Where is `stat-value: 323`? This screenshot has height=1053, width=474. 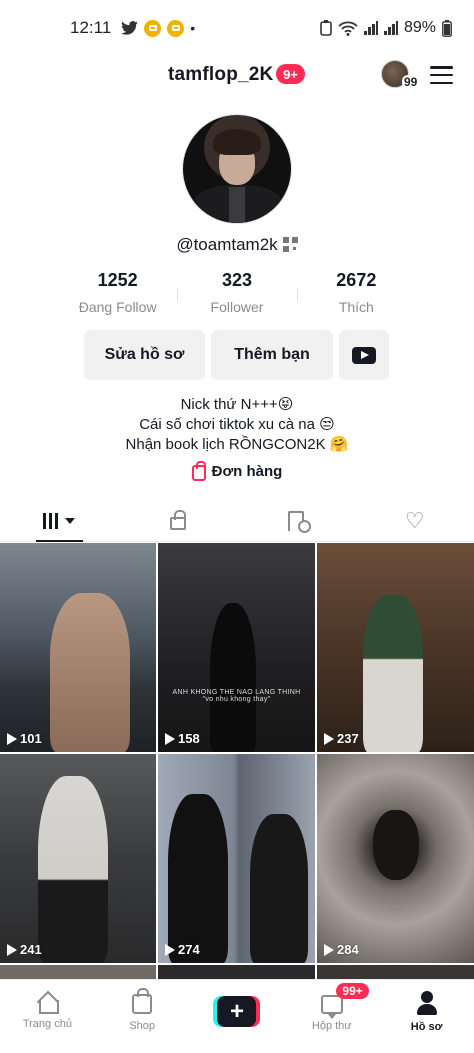
stat-value: 323 is located at coordinates (237, 280).